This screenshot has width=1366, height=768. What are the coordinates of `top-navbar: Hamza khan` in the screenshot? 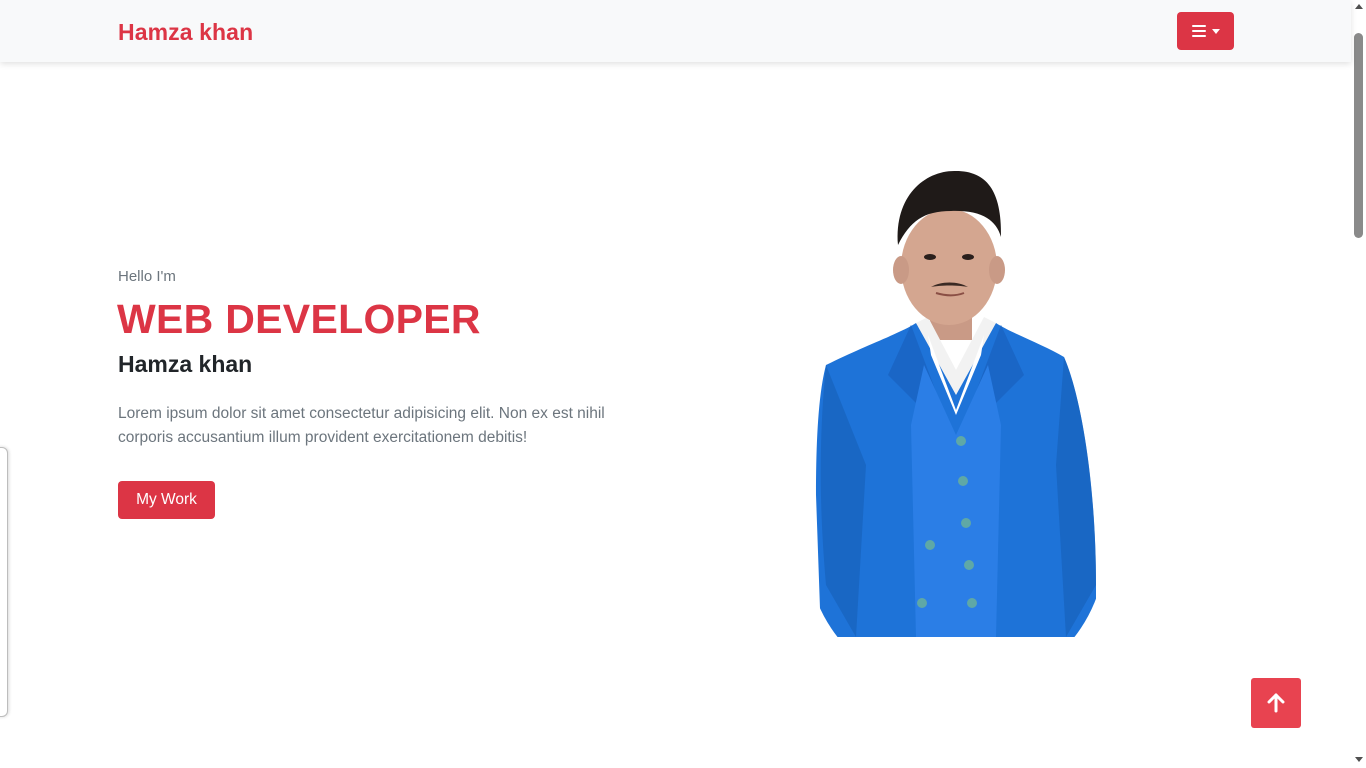 It's located at (675, 31).